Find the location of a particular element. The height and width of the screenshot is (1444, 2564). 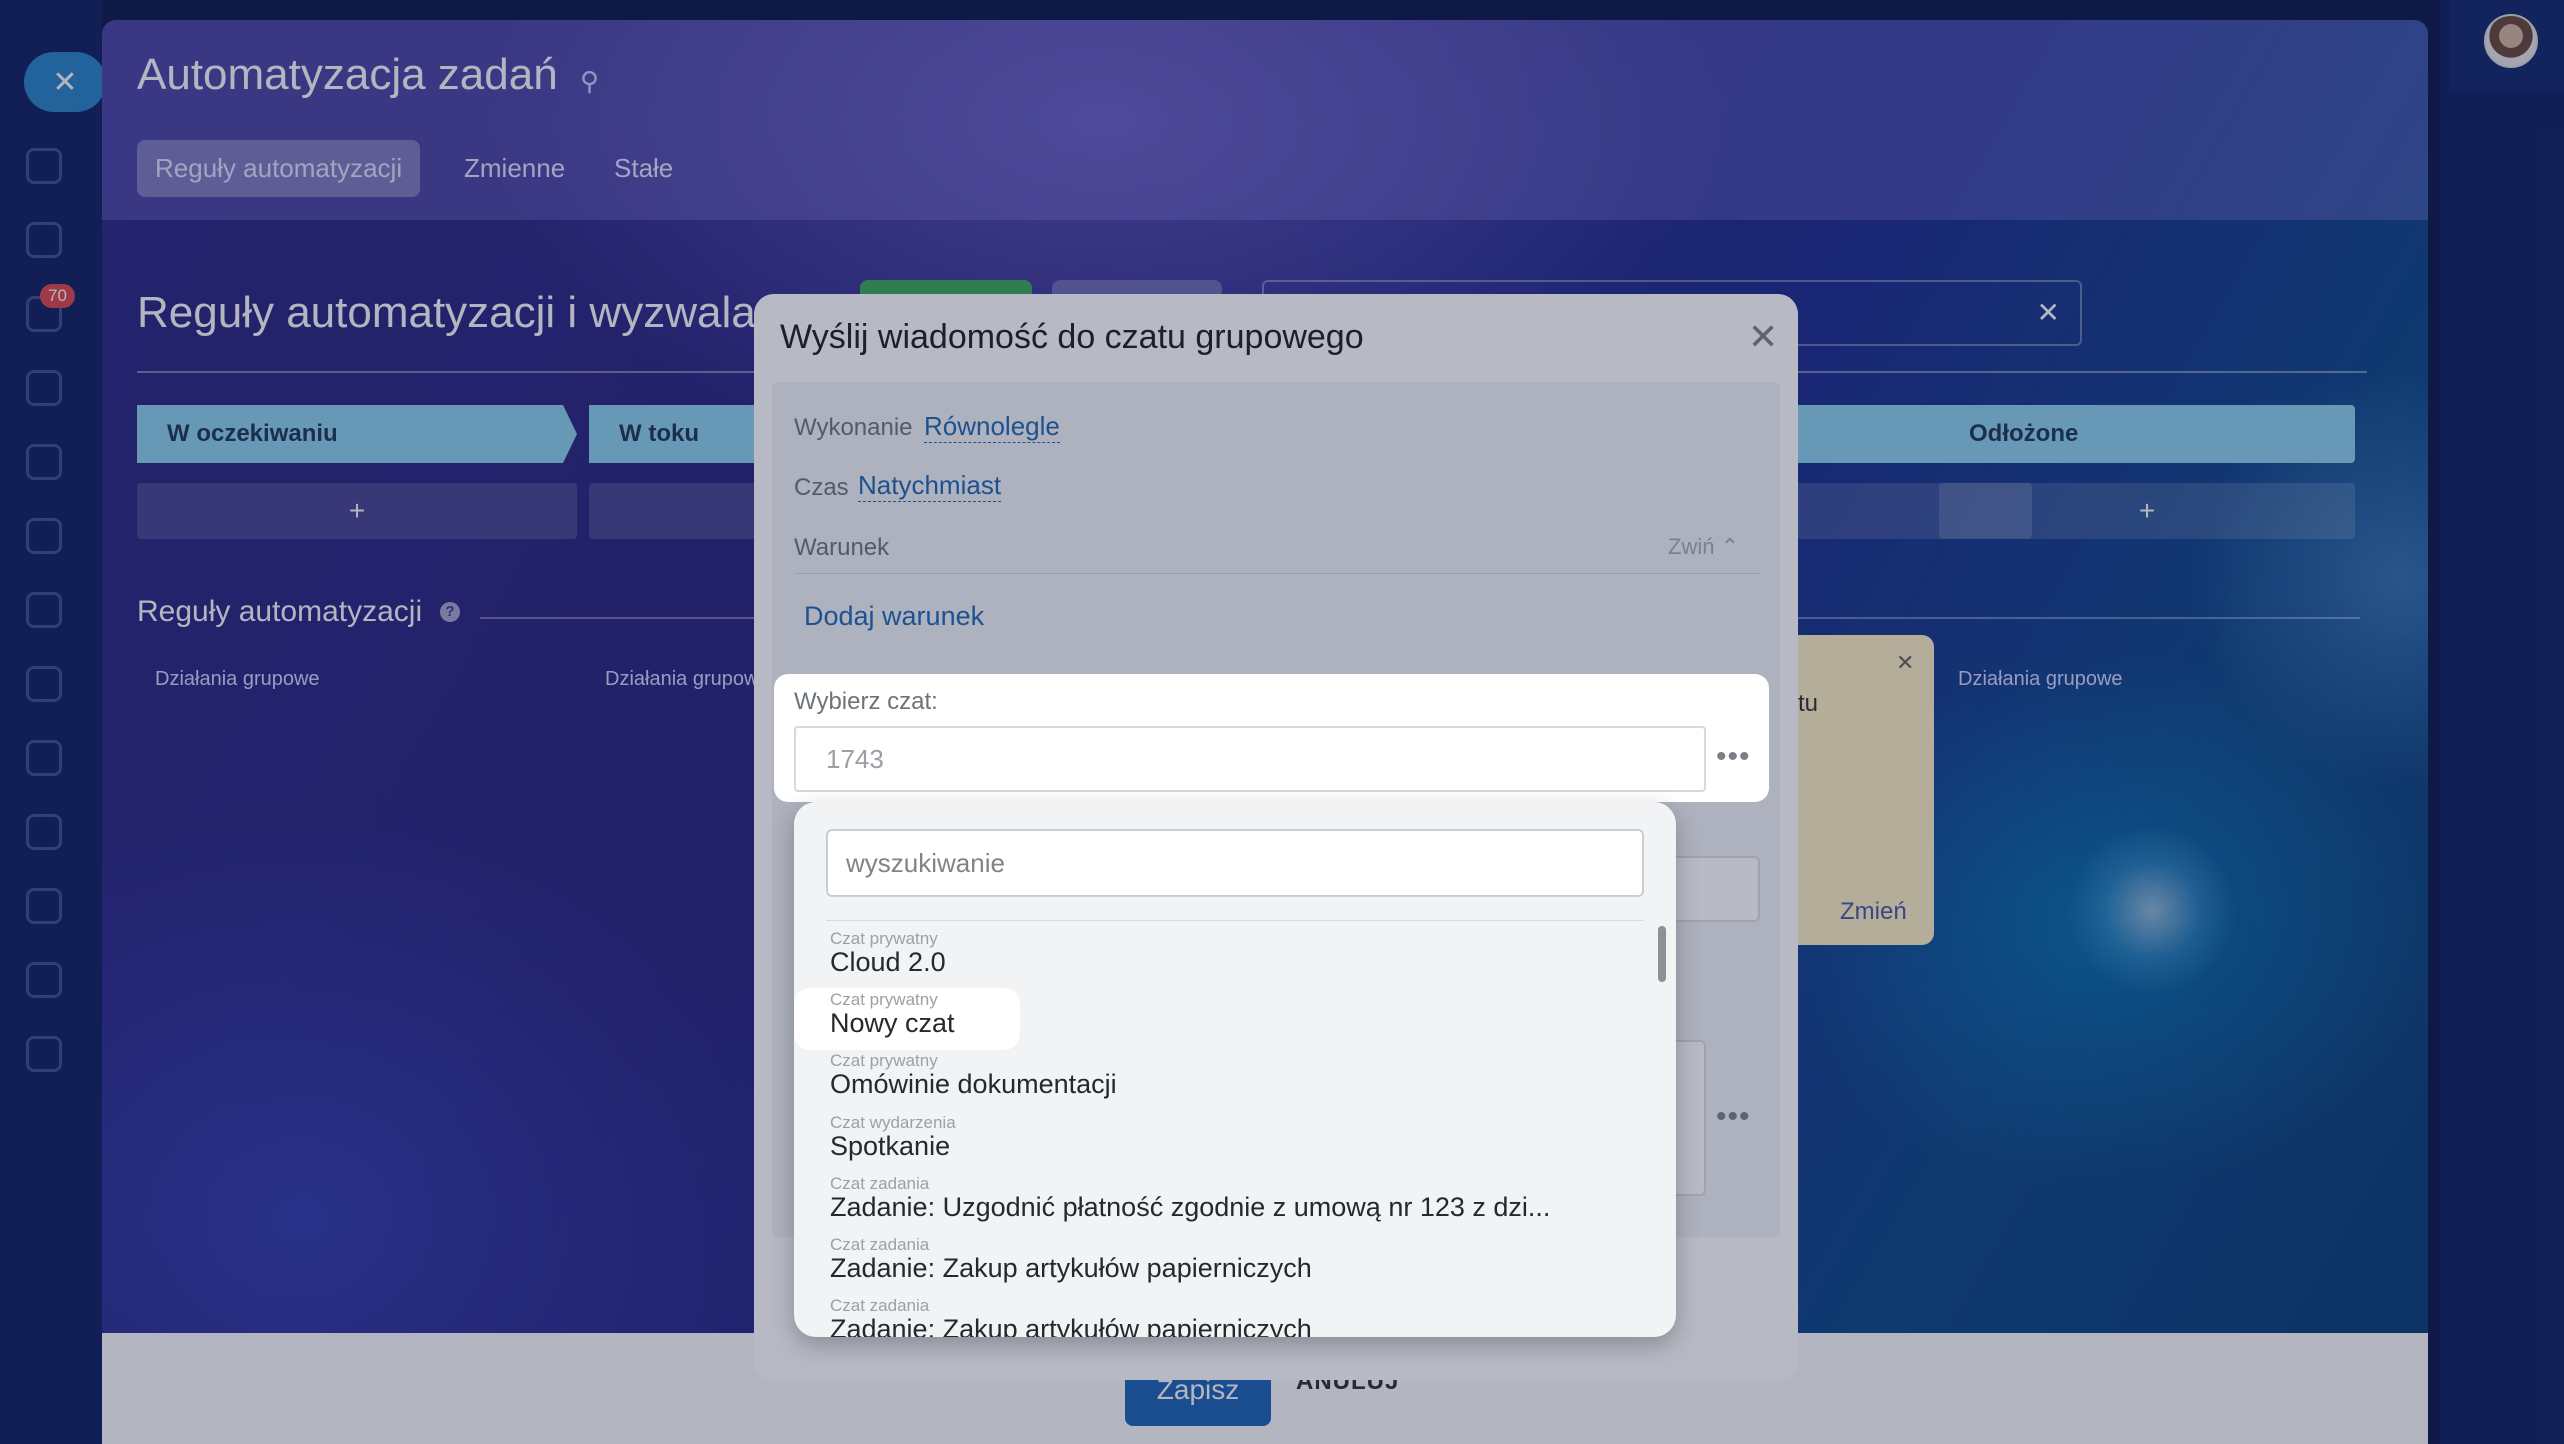

chat-name: Omówinie dokumentacji is located at coordinates (973, 1084).